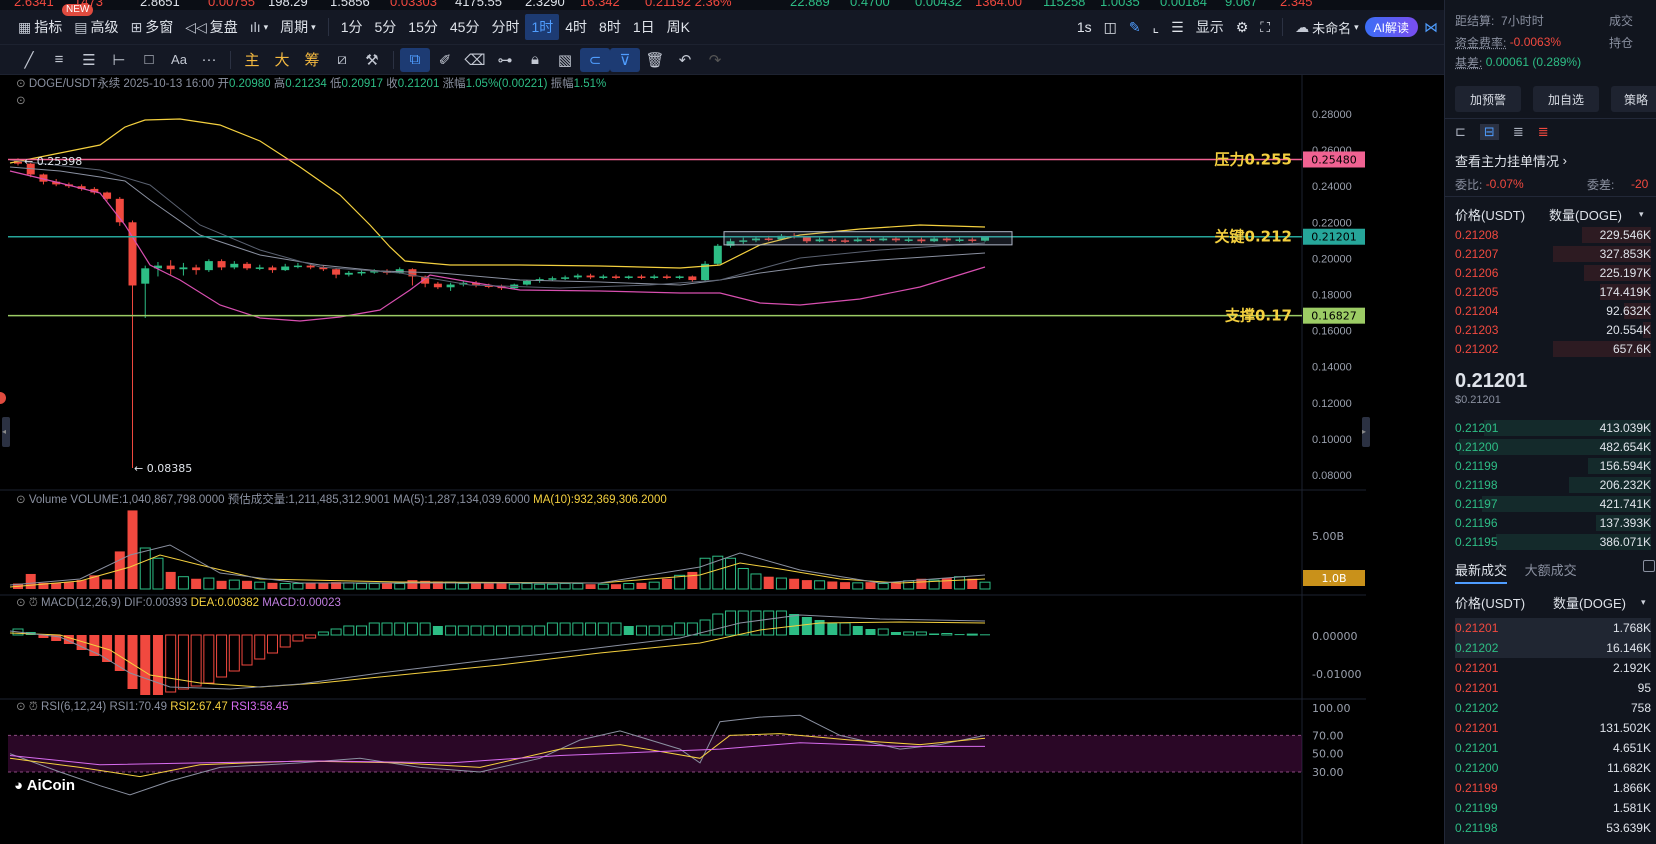 The width and height of the screenshot is (1656, 844). What do you see at coordinates (119, 60) in the screenshot?
I see `horizontal-line-icon: ⊢` at bounding box center [119, 60].